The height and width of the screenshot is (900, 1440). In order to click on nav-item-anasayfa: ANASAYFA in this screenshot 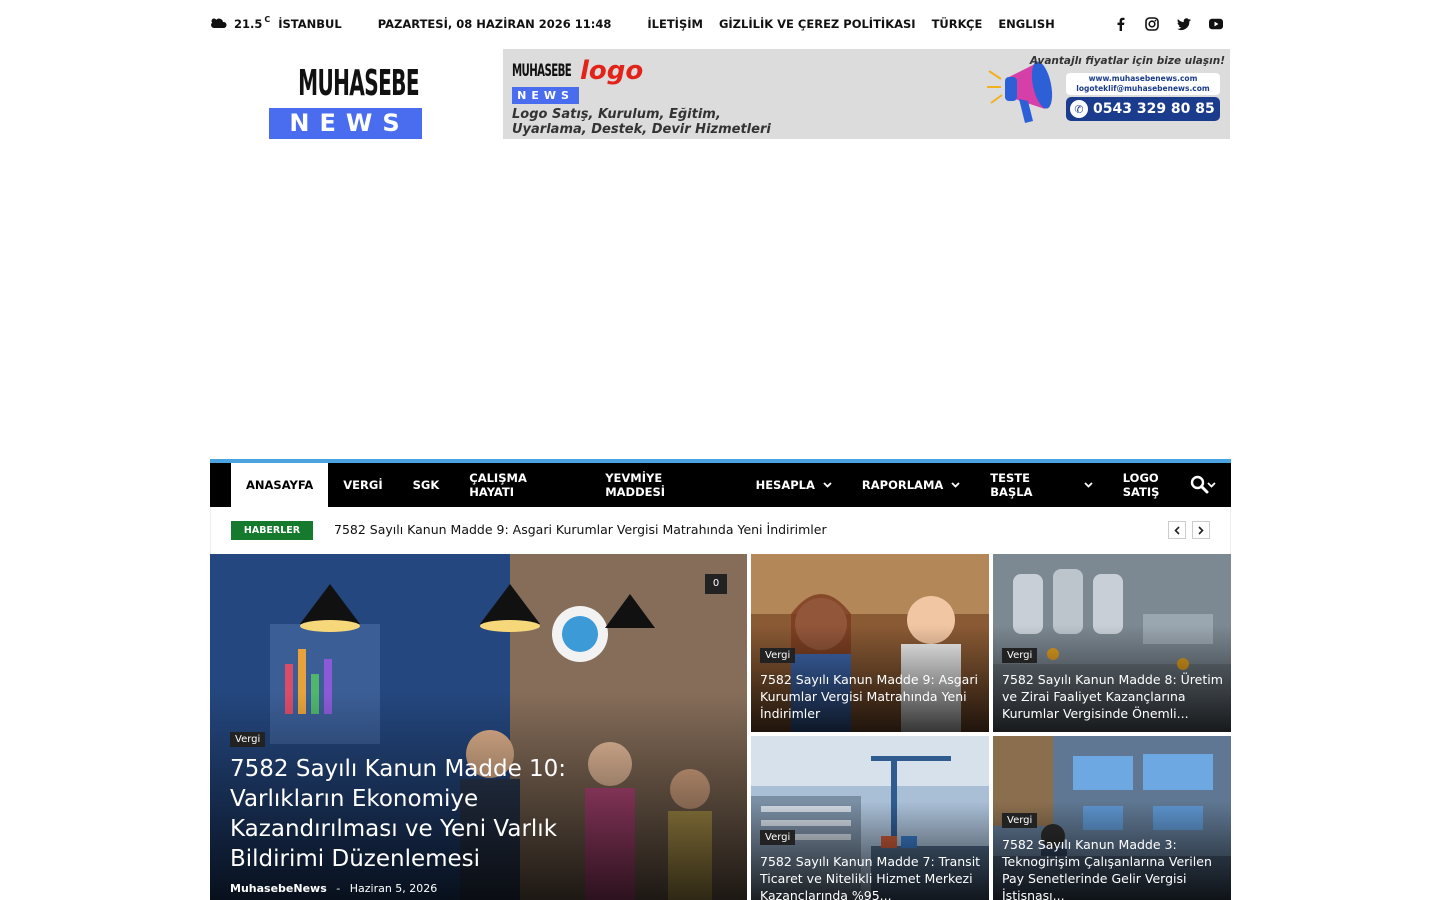, I will do `click(280, 485)`.